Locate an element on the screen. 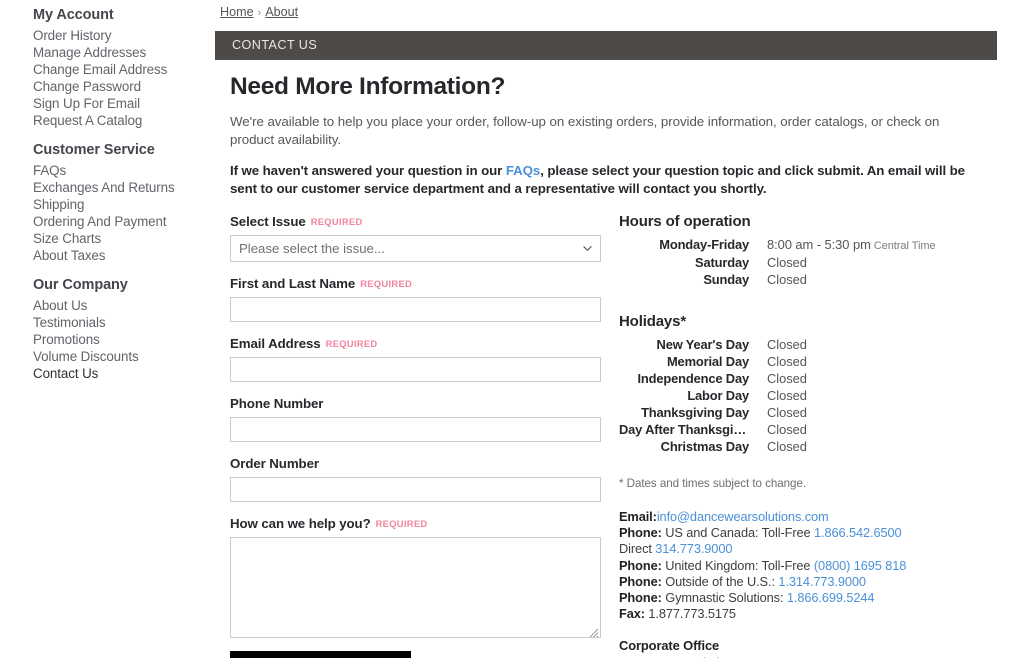 This screenshot has width=1024, height=658. contact-line: Email:info@dancewearsolutions.com is located at coordinates (819, 517).